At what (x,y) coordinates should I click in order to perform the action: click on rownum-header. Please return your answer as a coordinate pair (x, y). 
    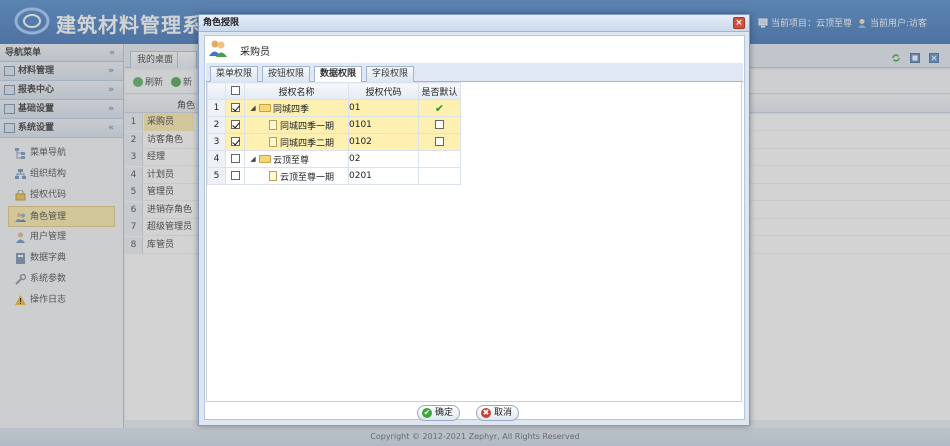
    Looking at the image, I should click on (216, 91).